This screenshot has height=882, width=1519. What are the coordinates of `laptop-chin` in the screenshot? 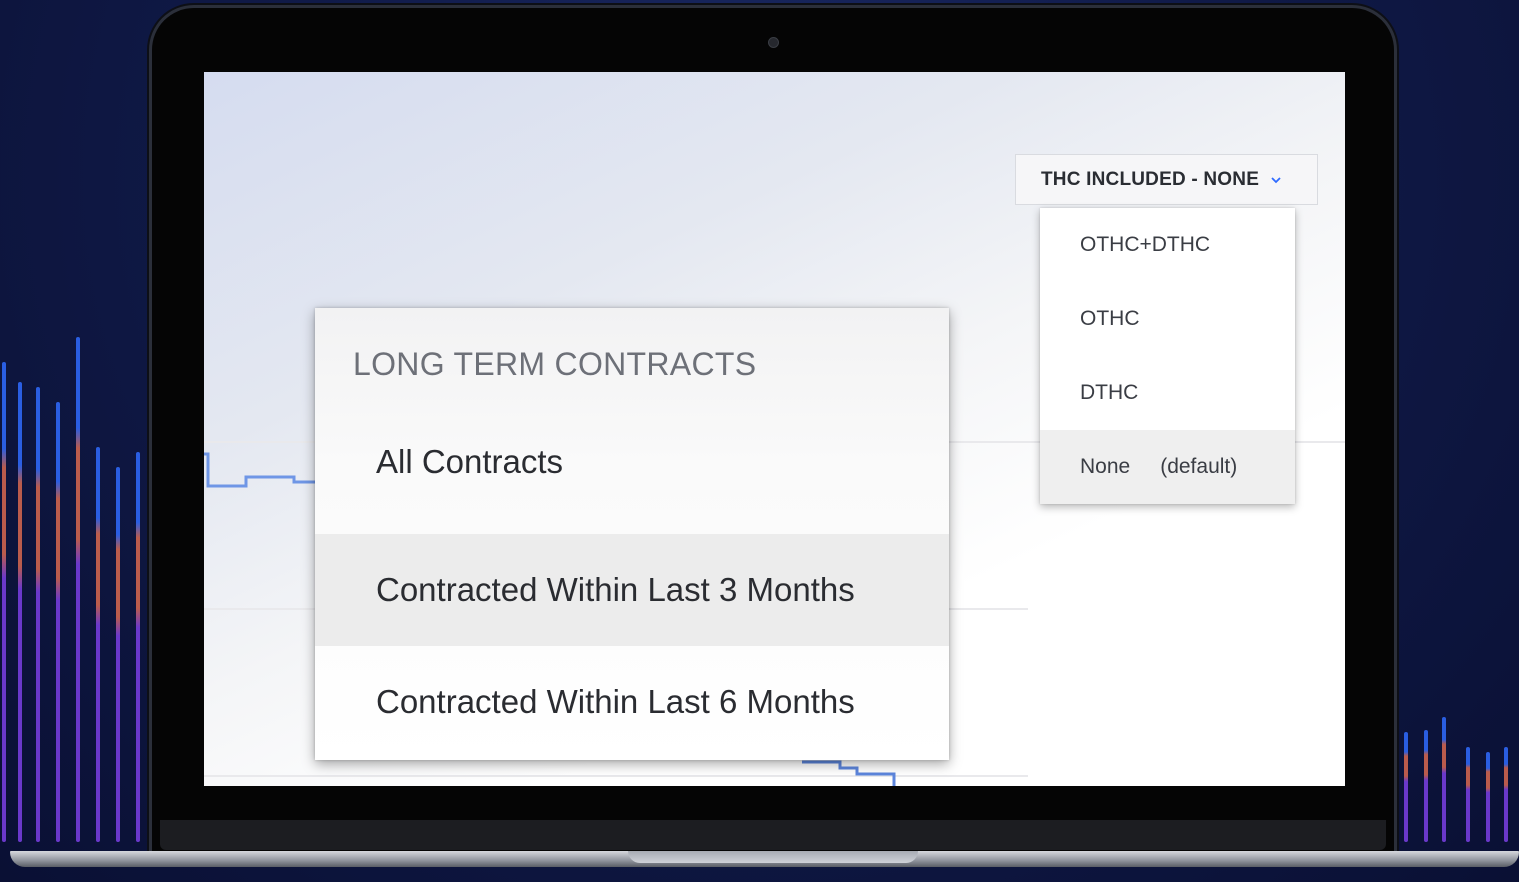 It's located at (773, 835).